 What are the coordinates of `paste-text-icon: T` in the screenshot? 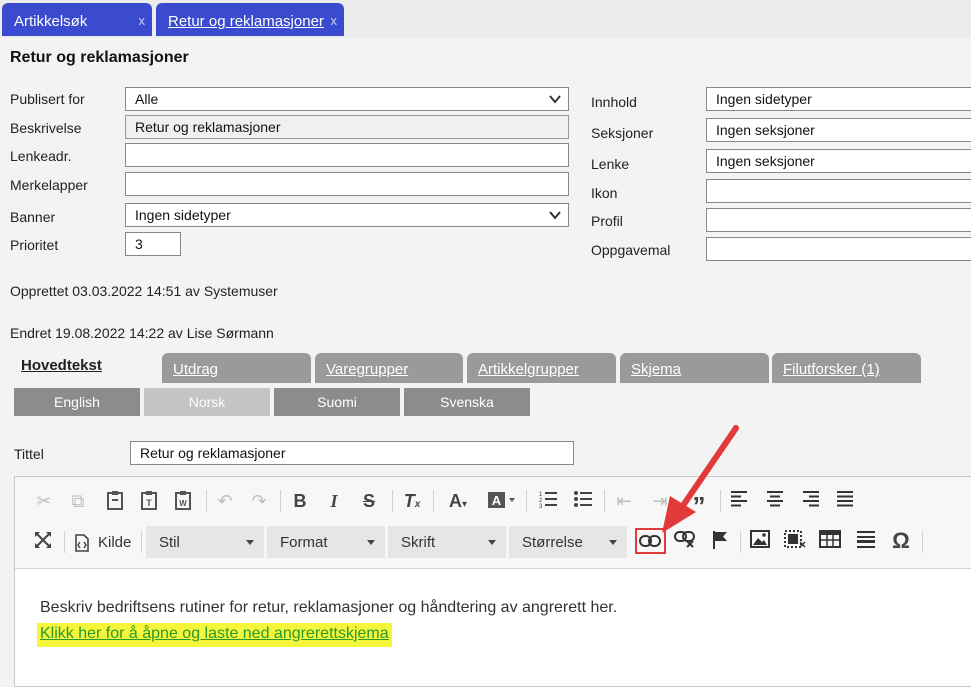 It's located at (149, 501).